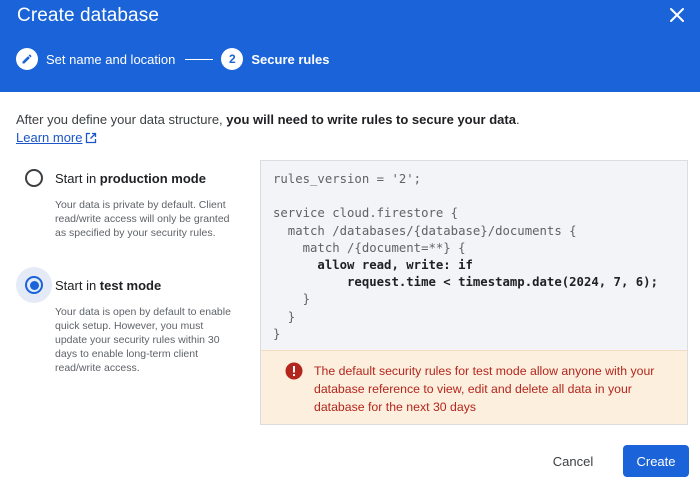 This screenshot has height=483, width=700. Describe the element at coordinates (290, 59) in the screenshot. I see `step-2-label: Secure rules` at that location.